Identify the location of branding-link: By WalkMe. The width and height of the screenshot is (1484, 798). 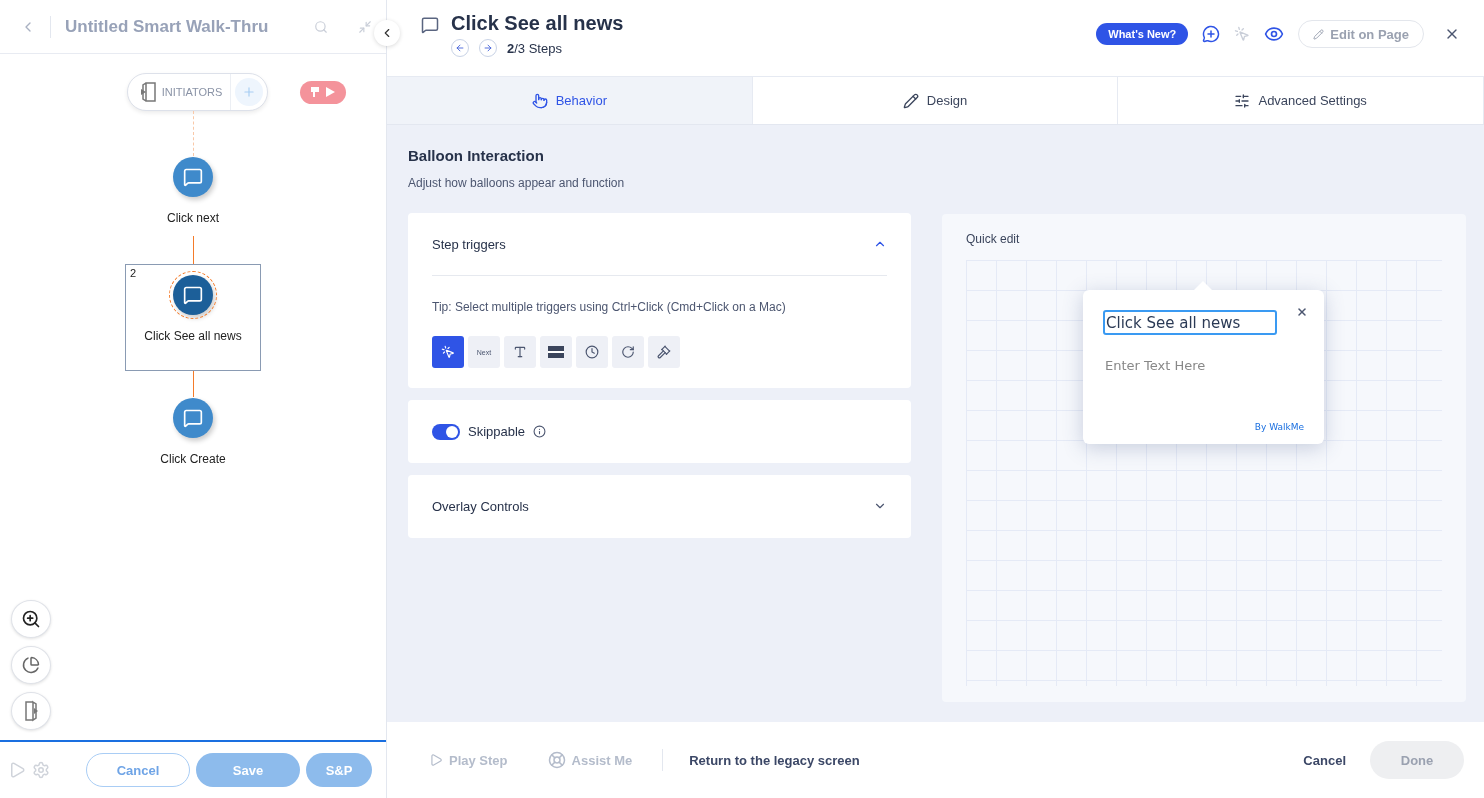
(1279, 427).